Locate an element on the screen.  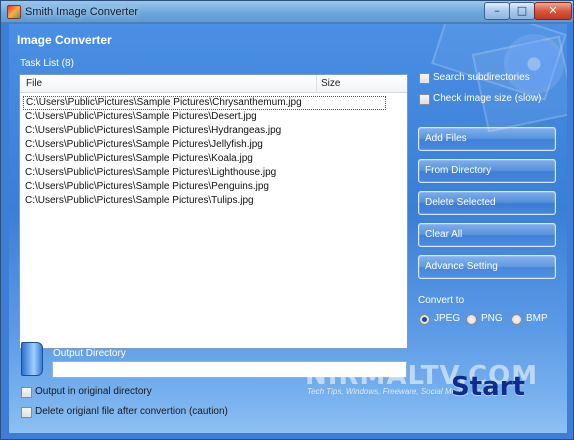
from-directory-button: From Directory is located at coordinates (487, 171).